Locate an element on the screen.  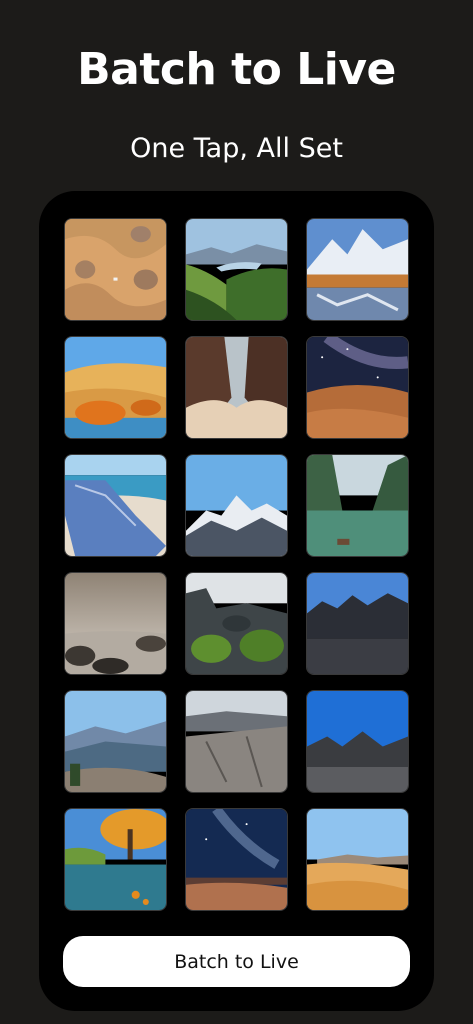
page-title: Batch to Live is located at coordinates (236, 69).